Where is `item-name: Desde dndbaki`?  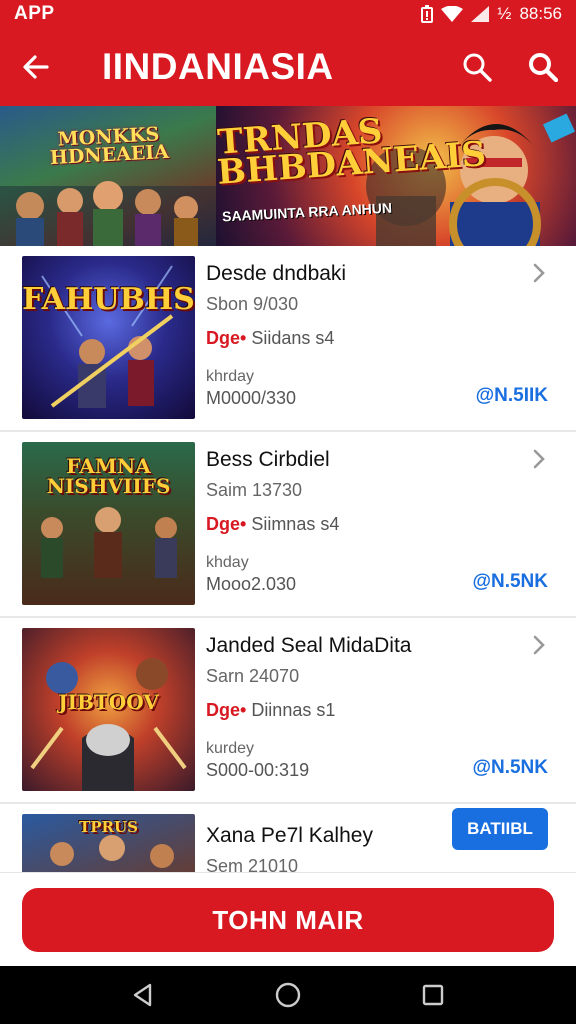 item-name: Desde dndbaki is located at coordinates (276, 273).